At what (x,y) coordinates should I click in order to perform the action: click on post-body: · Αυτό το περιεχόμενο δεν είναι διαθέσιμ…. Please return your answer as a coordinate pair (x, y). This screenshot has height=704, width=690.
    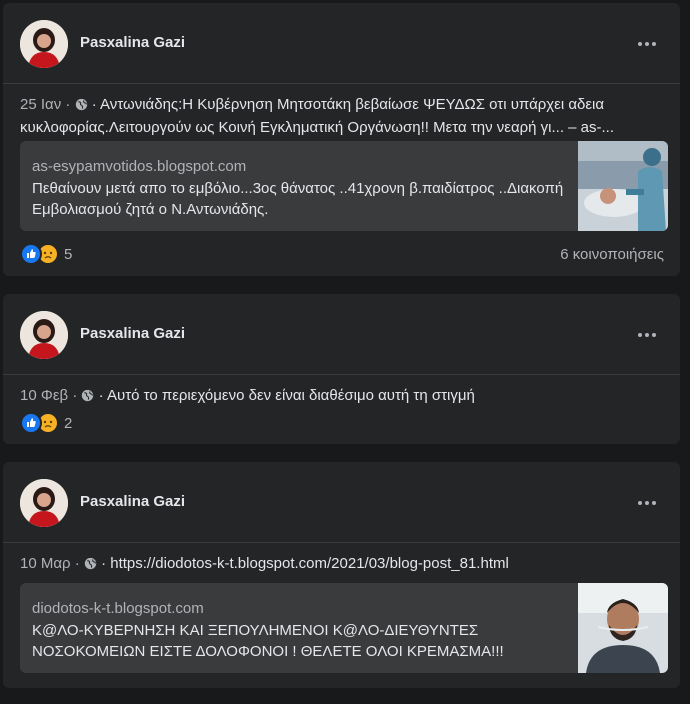
    Looking at the image, I should click on (286, 395).